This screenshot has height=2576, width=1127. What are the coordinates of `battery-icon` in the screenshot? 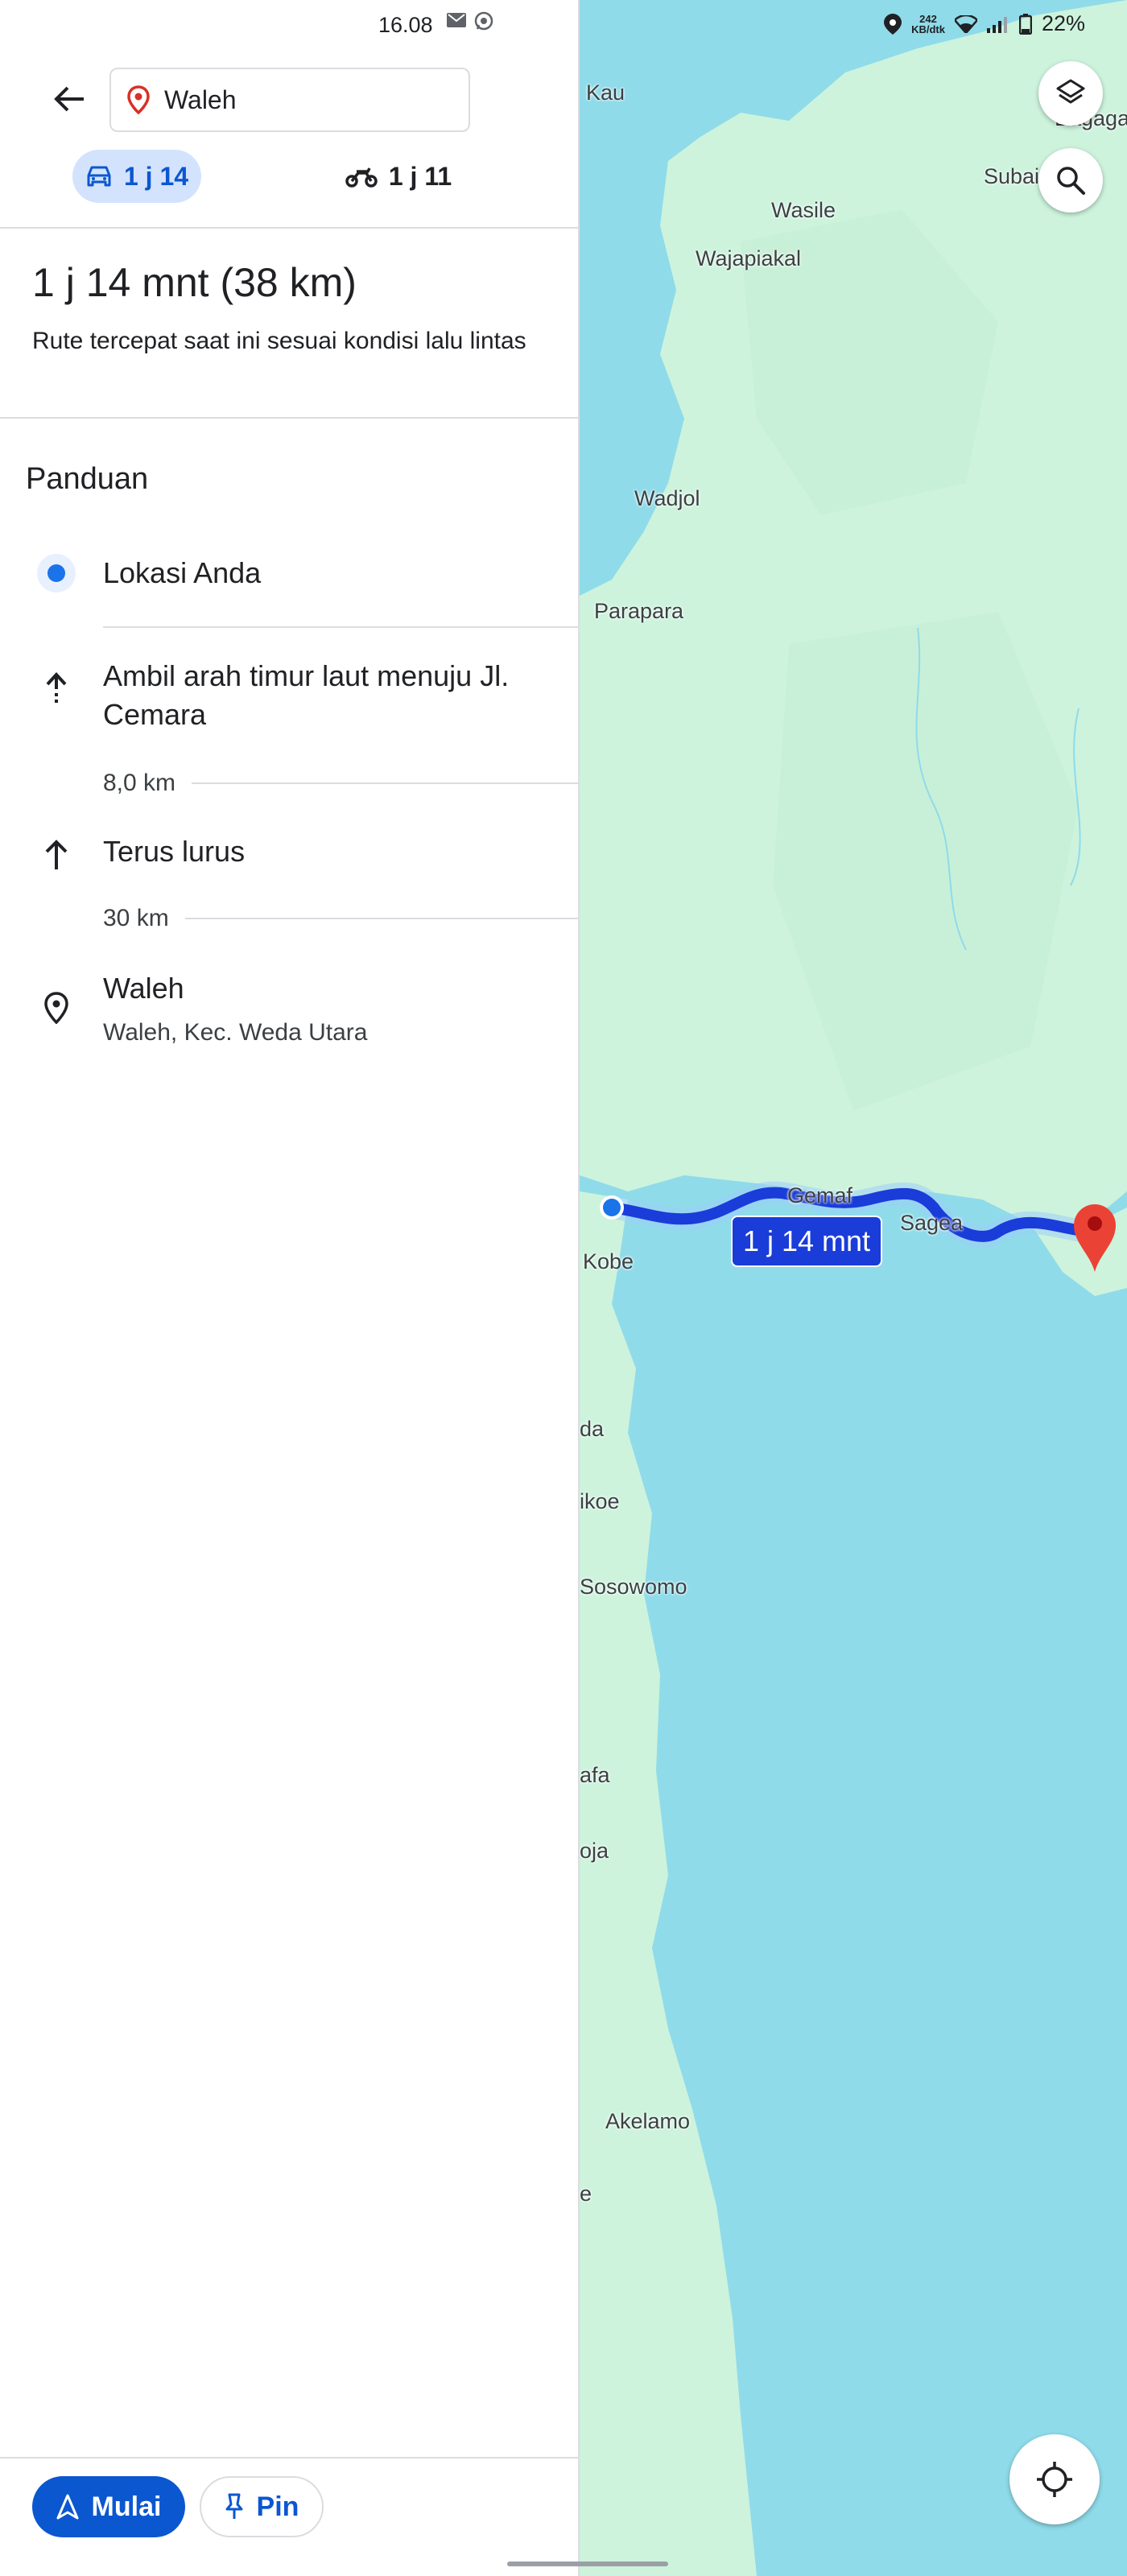 It's located at (1025, 24).